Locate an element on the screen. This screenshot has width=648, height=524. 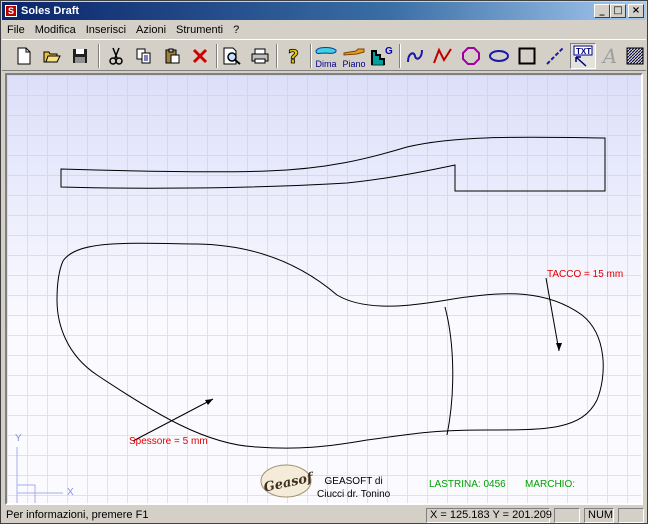
text-tool-icon: A is located at coordinates (610, 56).